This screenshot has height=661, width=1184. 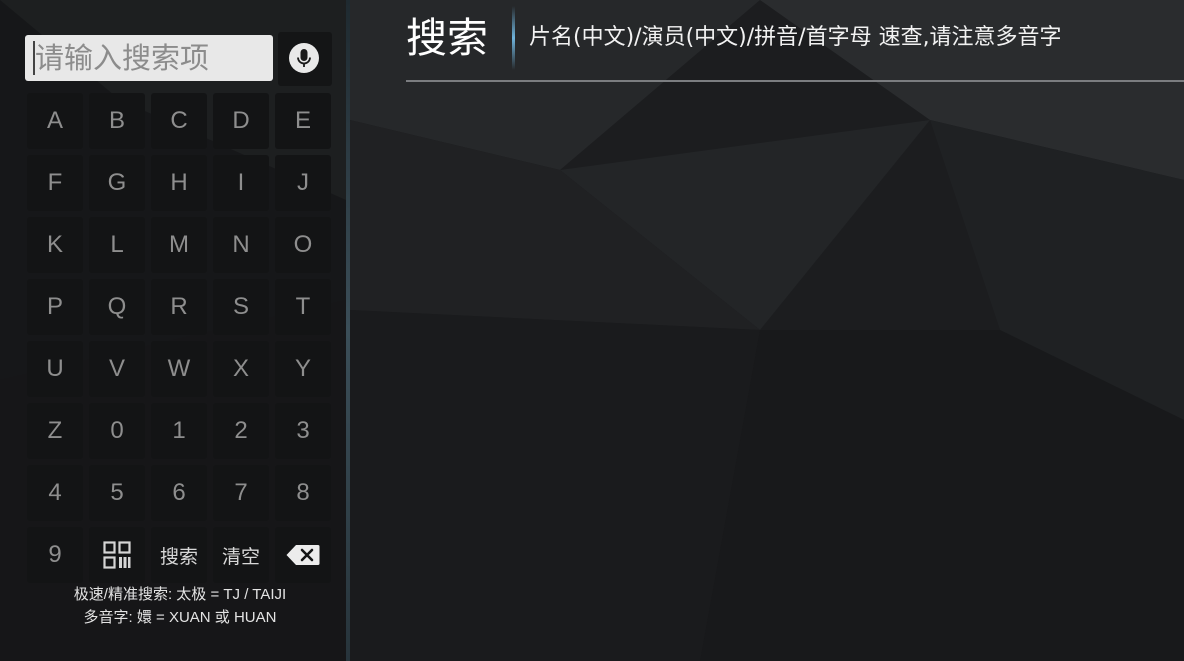 What do you see at coordinates (179, 121) in the screenshot?
I see `key-c: C` at bounding box center [179, 121].